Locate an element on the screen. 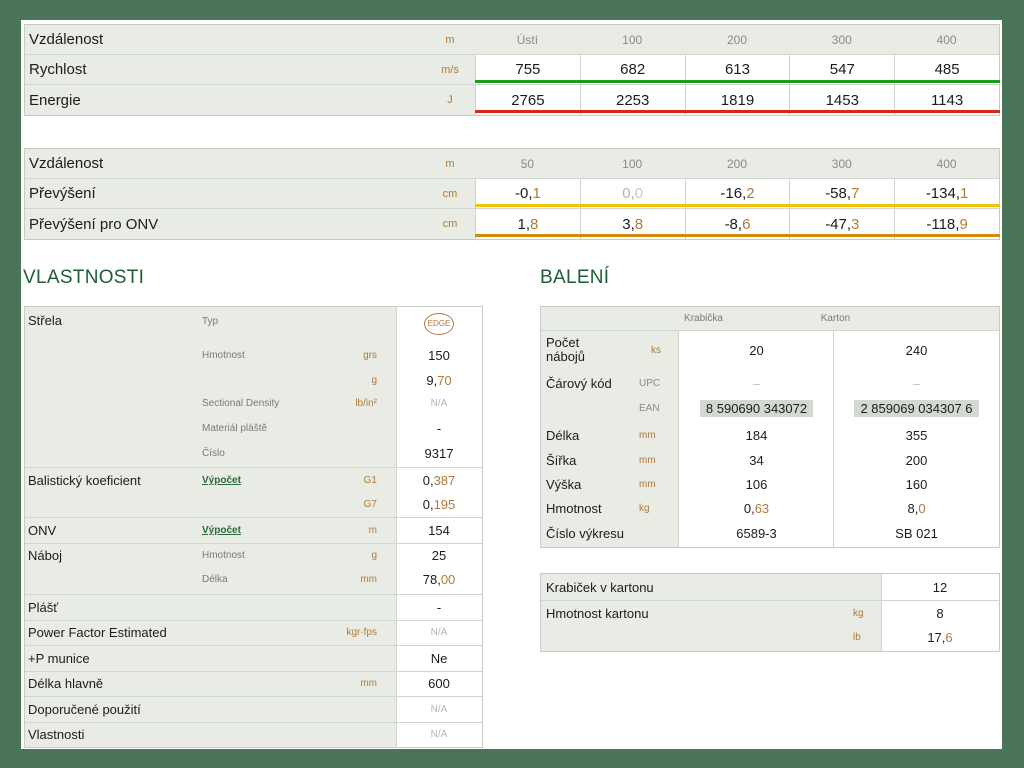  value-carton: 160 is located at coordinates (916, 484).